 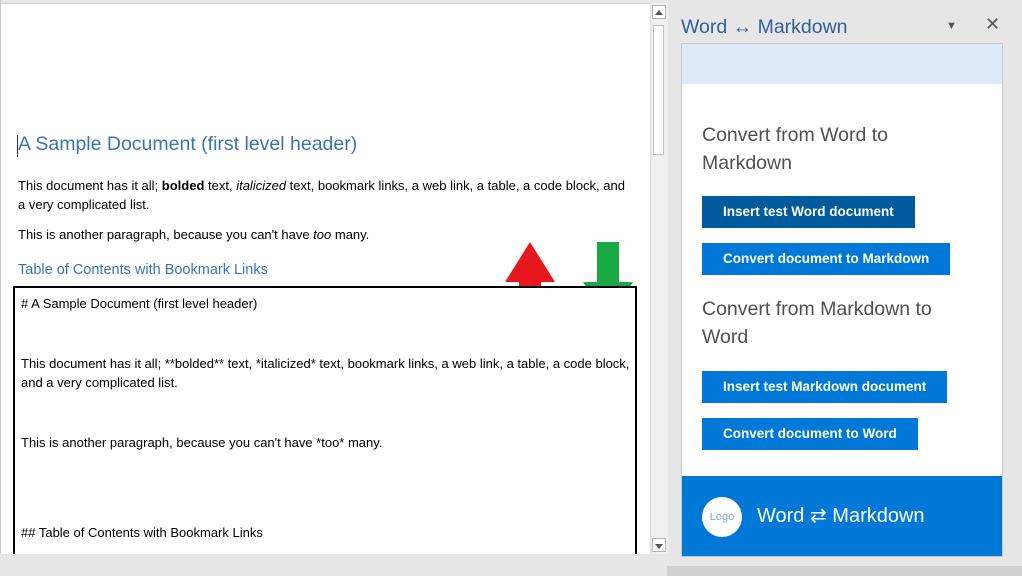 What do you see at coordinates (764, 27) in the screenshot?
I see `pane-header-title: Word ↔ Markdown` at bounding box center [764, 27].